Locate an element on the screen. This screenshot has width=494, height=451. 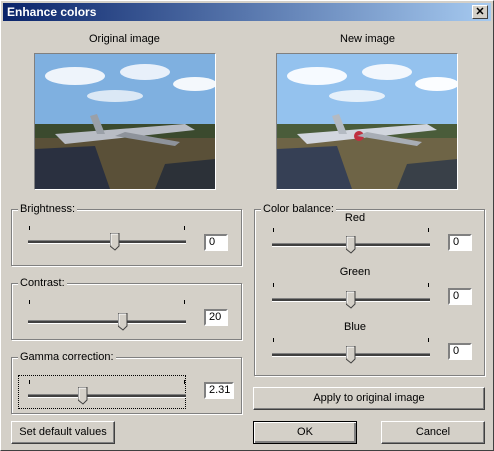
red-slider-thumb is located at coordinates (350, 244).